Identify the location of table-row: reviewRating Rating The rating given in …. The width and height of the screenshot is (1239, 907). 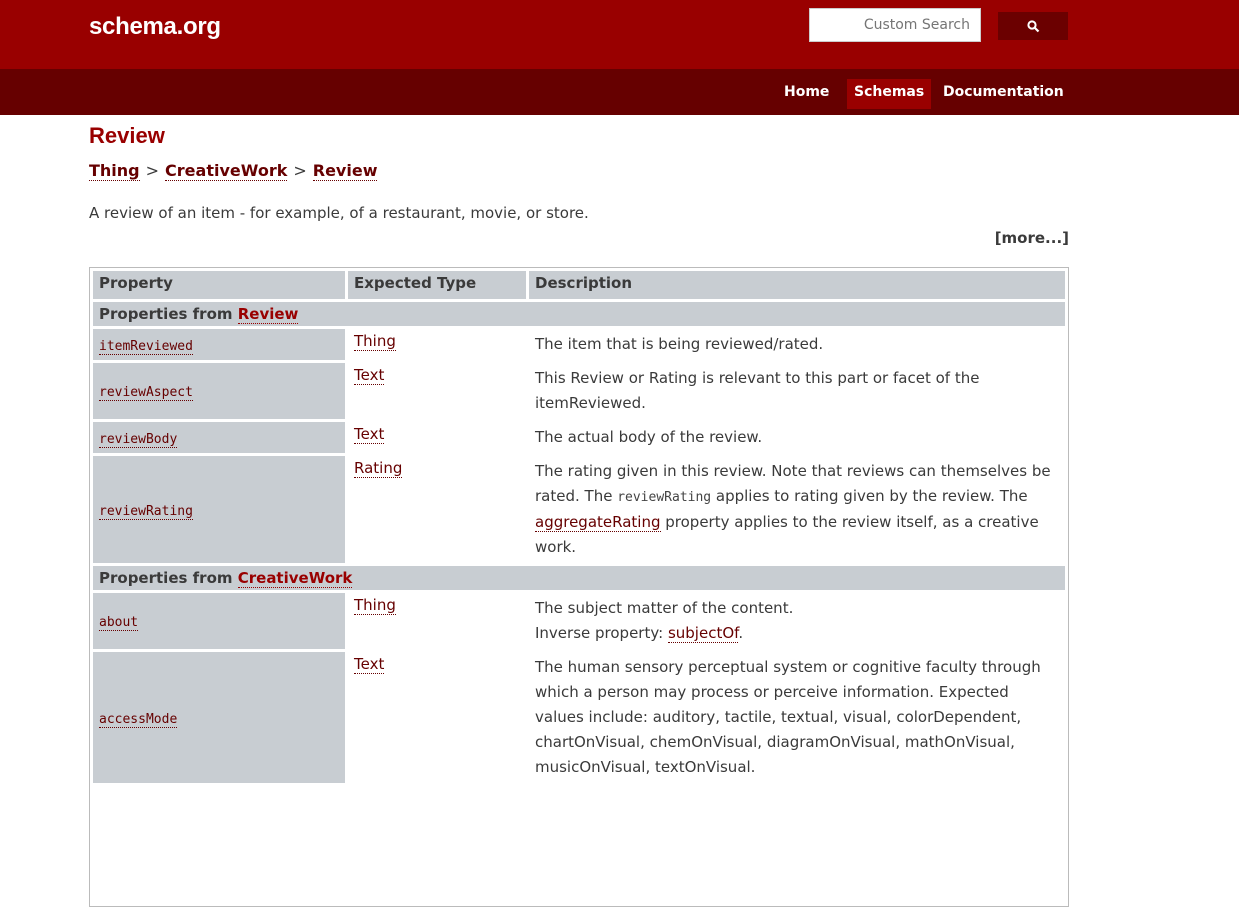
(579, 509).